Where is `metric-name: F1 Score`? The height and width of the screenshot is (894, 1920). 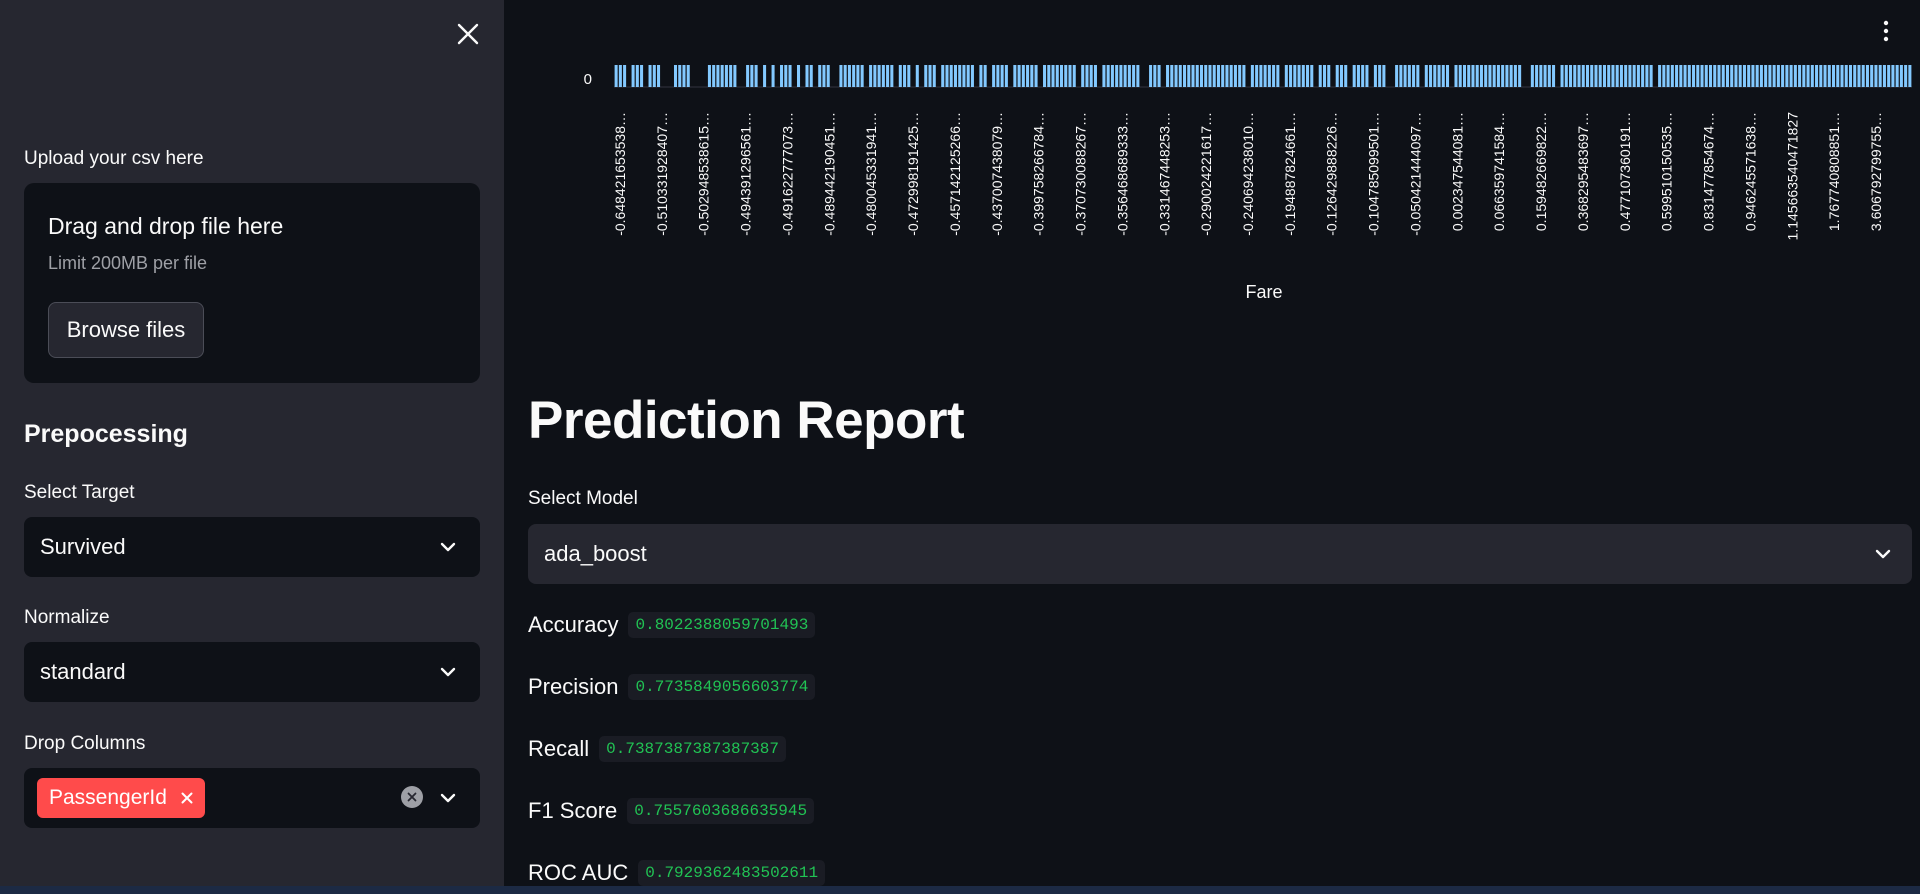
metric-name: F1 Score is located at coordinates (573, 810).